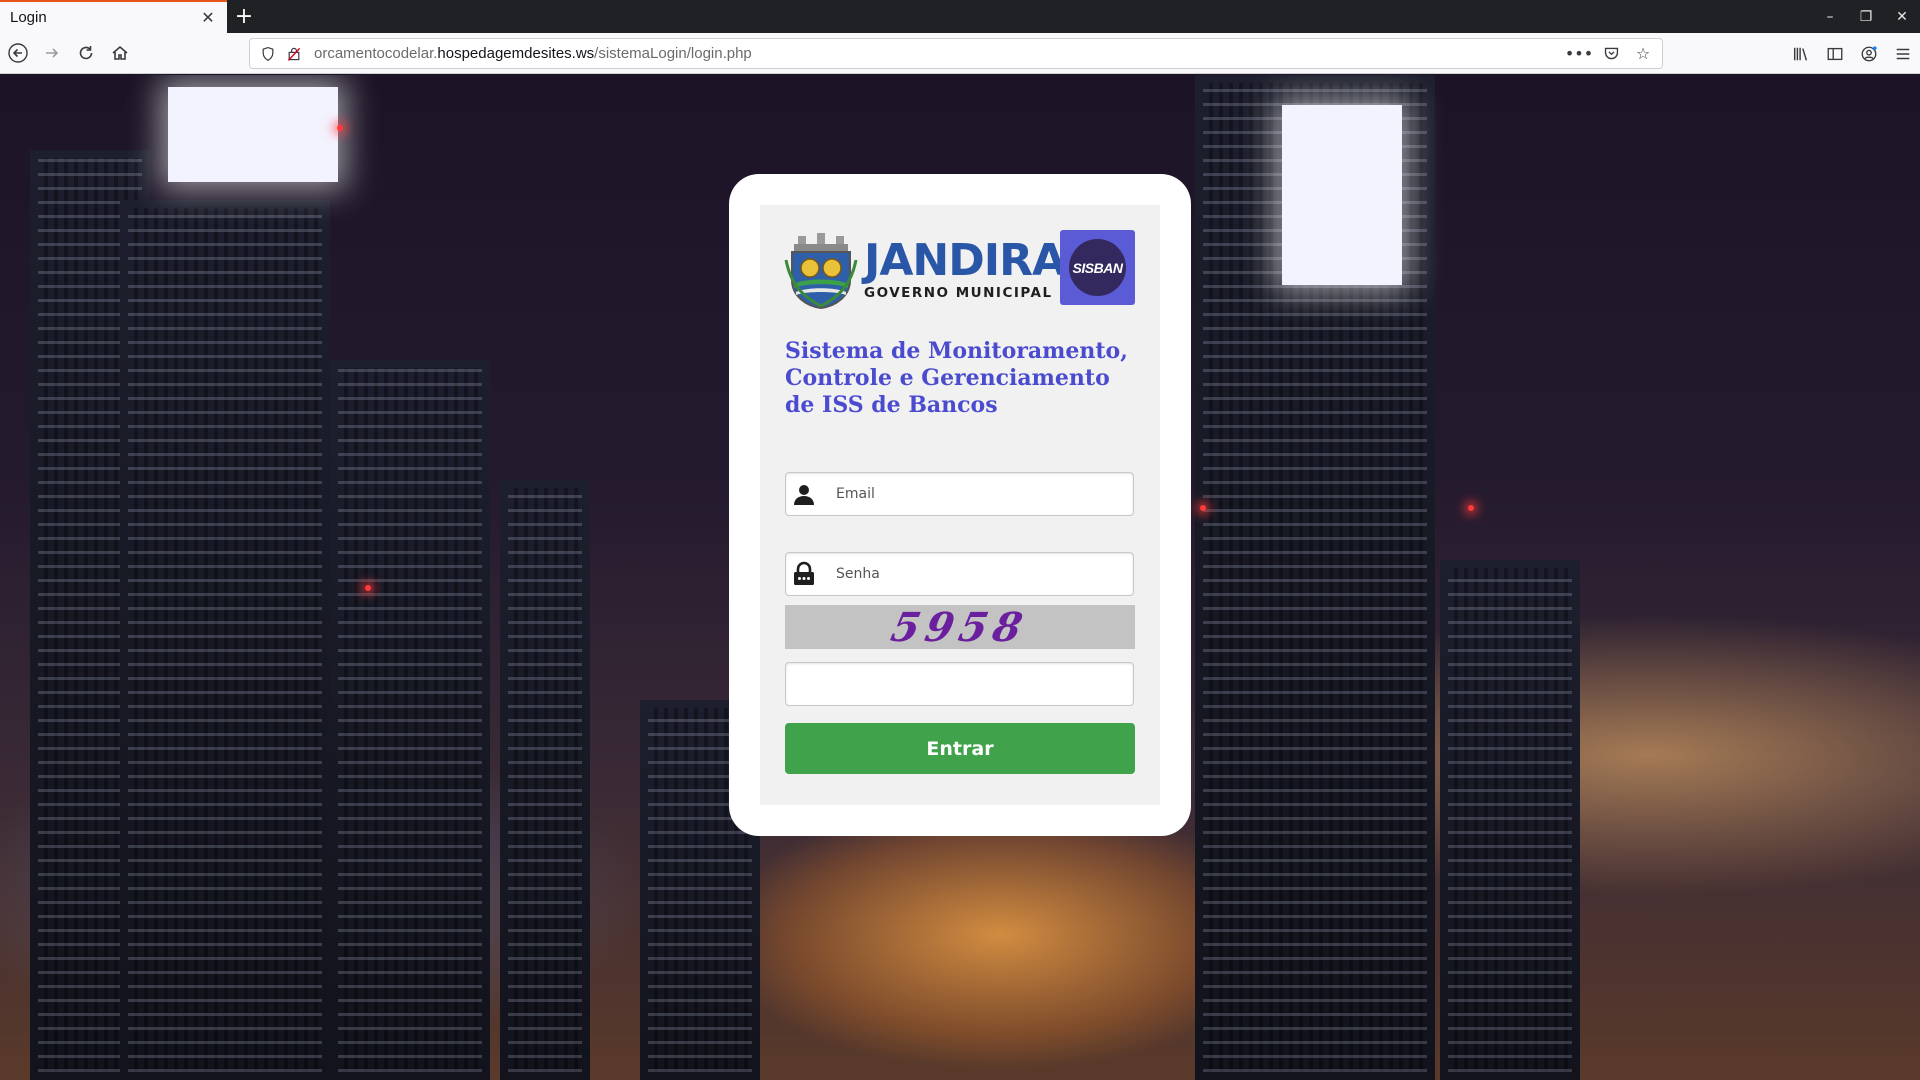  I want to click on sisban-badge: SISBAN, so click(1097, 267).